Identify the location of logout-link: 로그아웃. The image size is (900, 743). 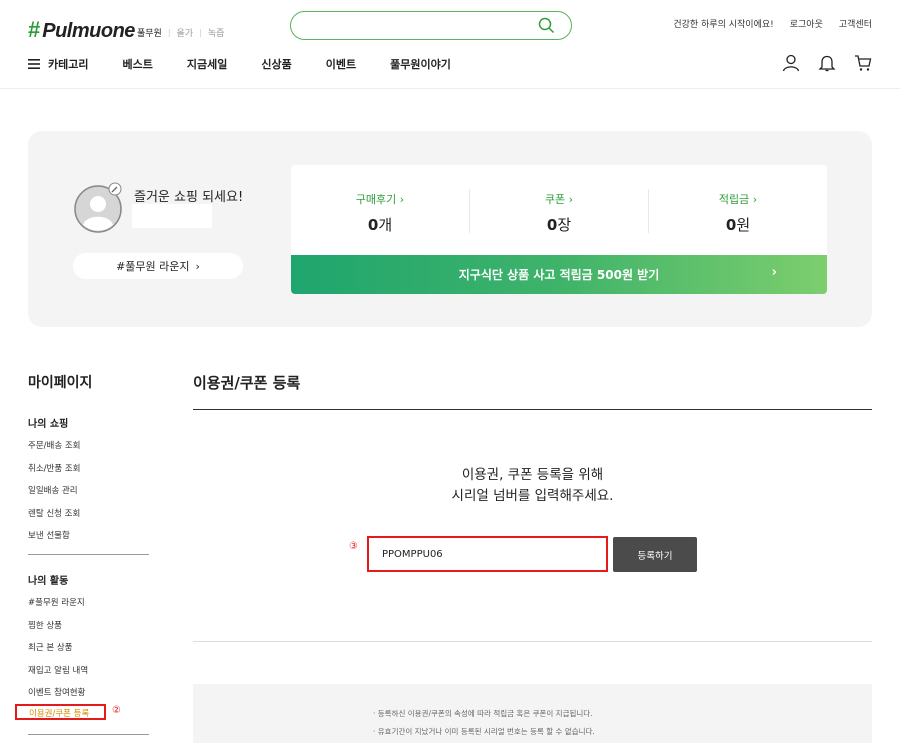
(806, 23).